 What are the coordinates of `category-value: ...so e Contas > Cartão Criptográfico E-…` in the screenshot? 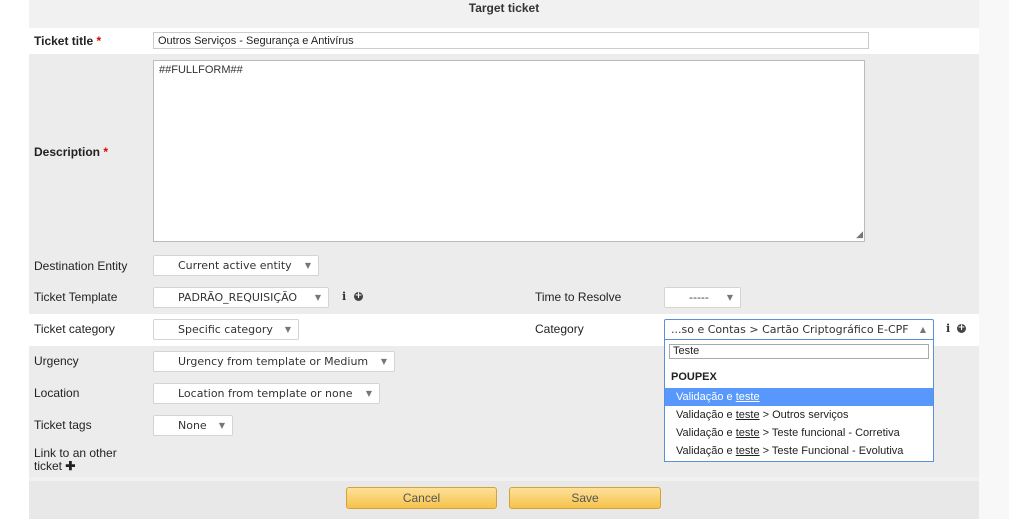 It's located at (790, 329).